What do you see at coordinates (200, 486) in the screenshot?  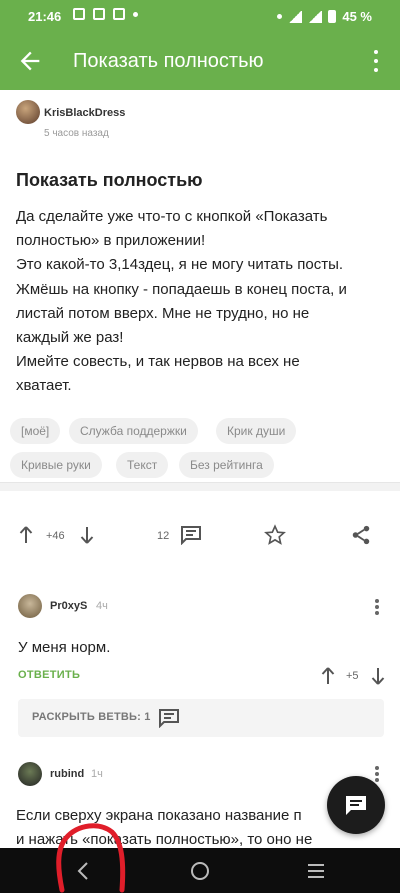 I see `divider` at bounding box center [200, 486].